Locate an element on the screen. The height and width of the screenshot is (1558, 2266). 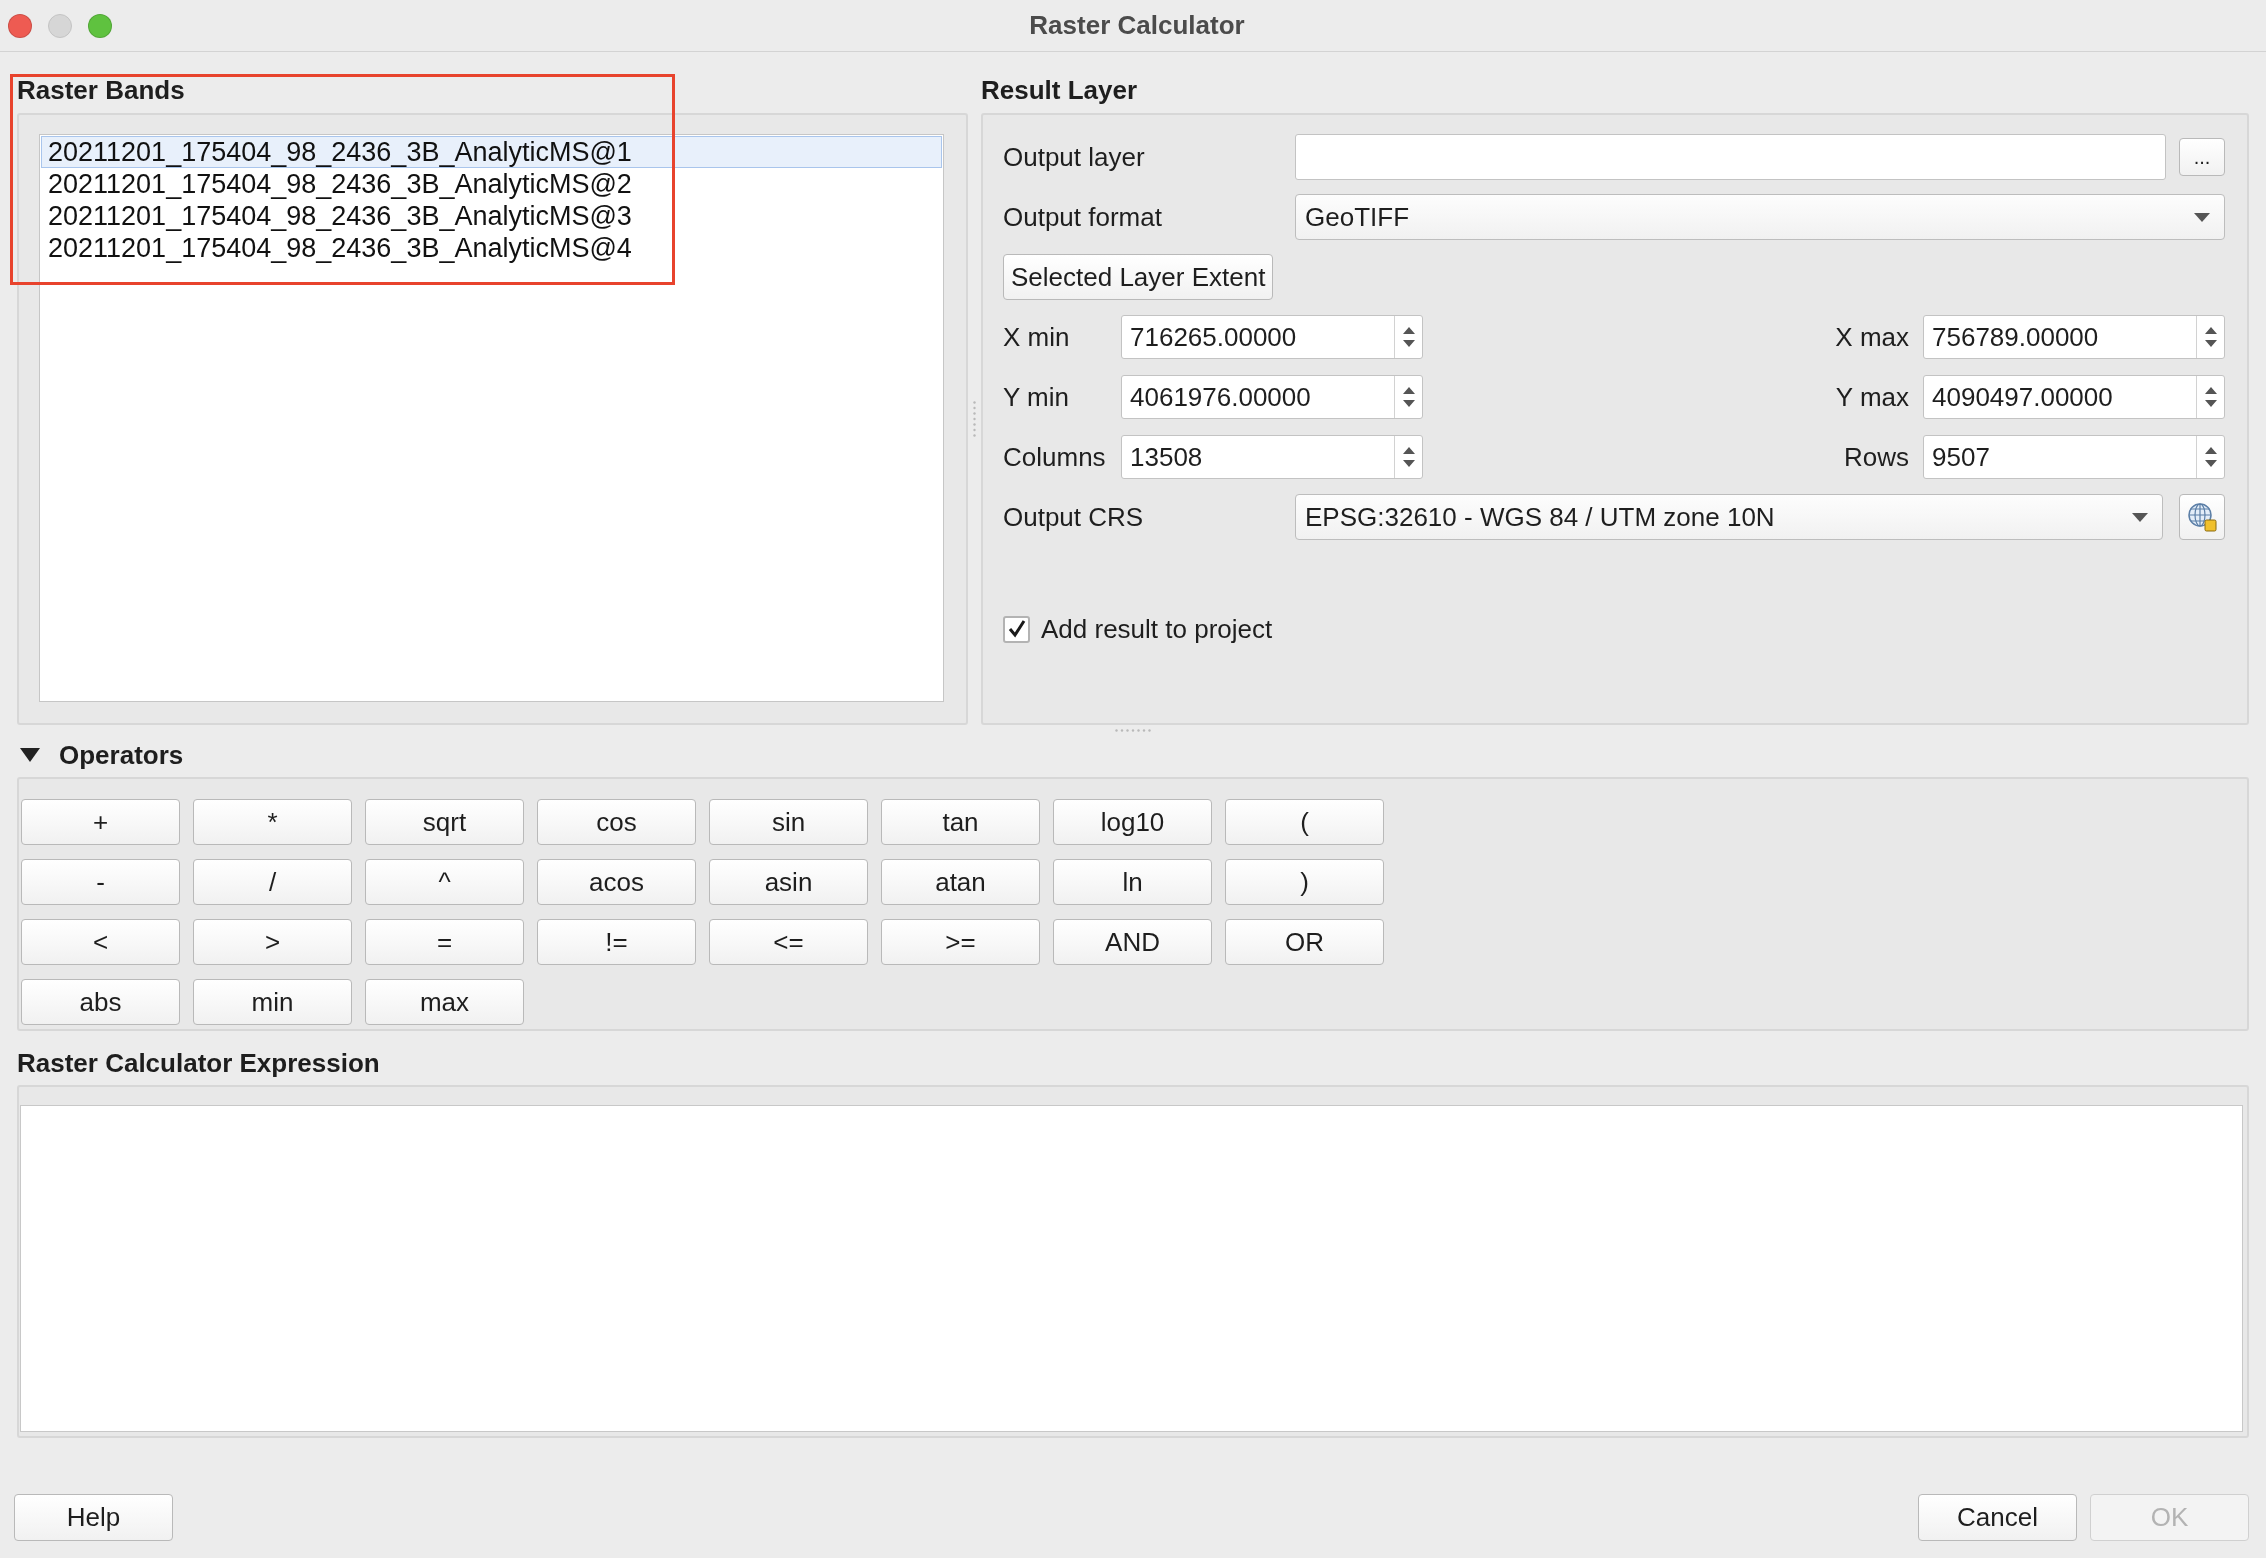
field-label: Output format is located at coordinates (1083, 217).